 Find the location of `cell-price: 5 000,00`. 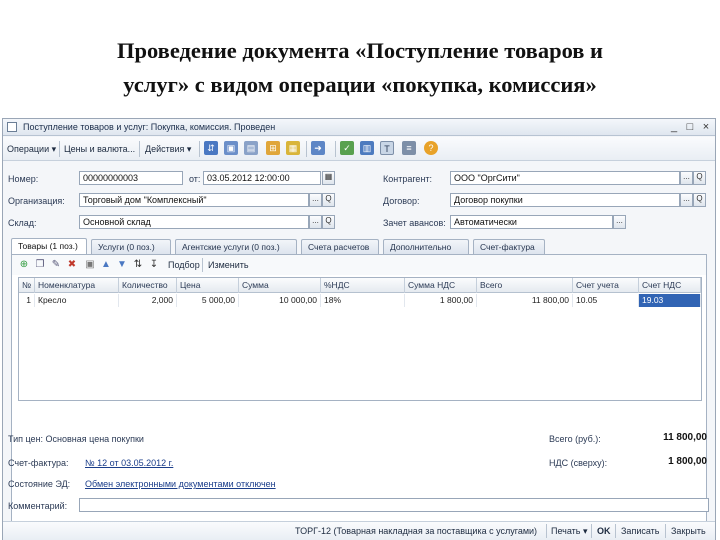

cell-price: 5 000,00 is located at coordinates (208, 300).